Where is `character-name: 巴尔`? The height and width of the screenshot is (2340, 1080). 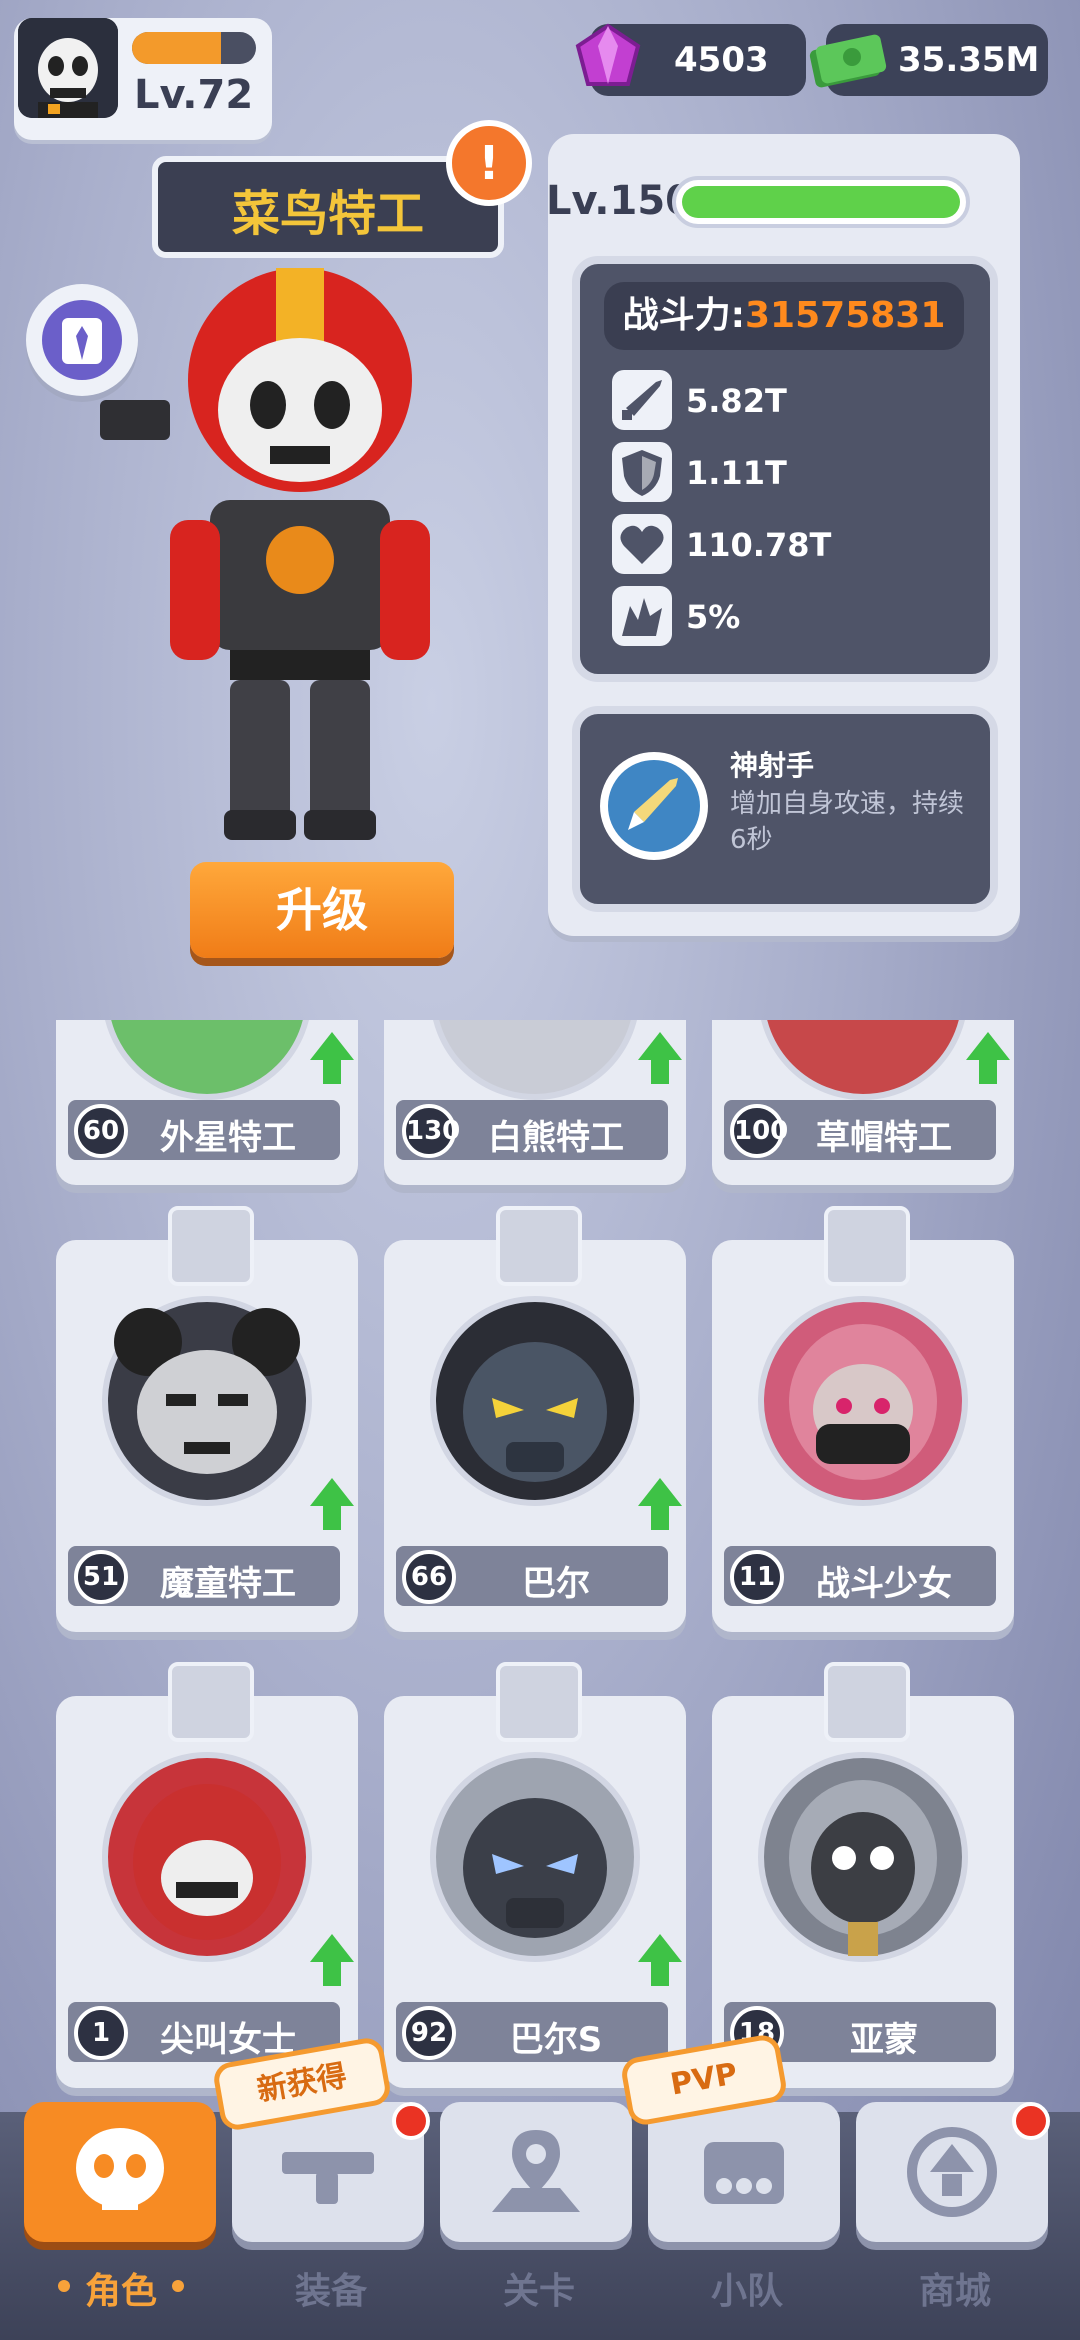 character-name: 巴尔 is located at coordinates (556, 1584).